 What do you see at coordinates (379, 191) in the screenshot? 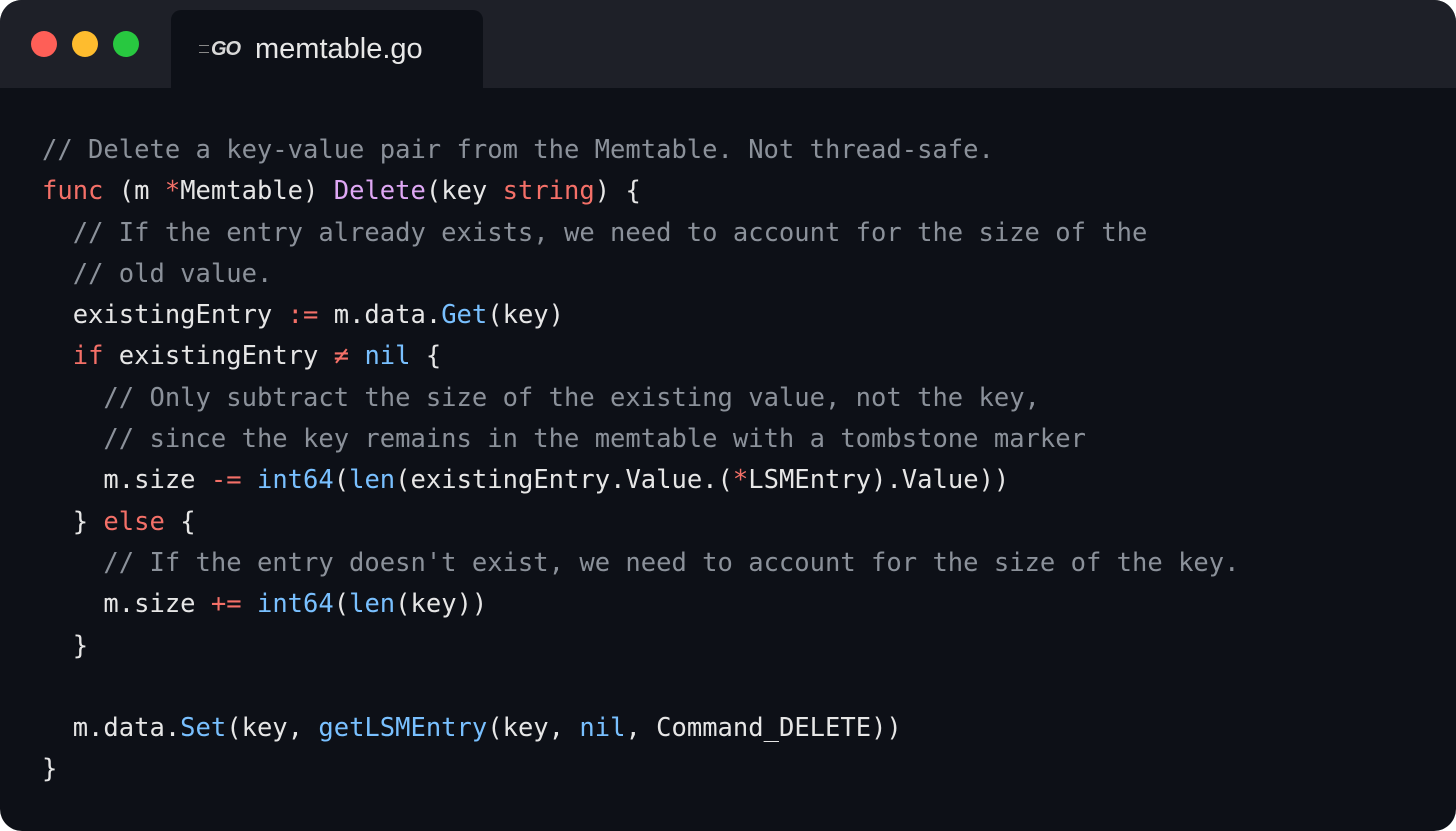
I see `code-token: Delete` at bounding box center [379, 191].